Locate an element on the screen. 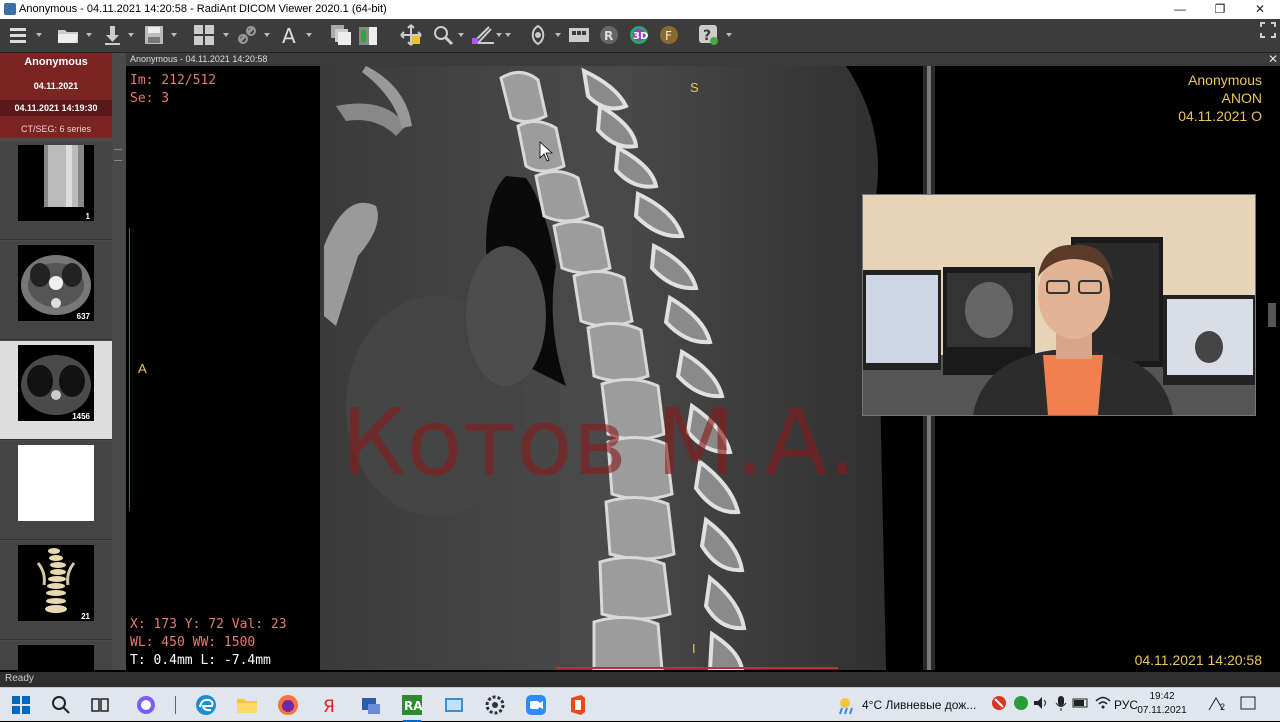 The image size is (1280, 722). fusion-icon: F is located at coordinates (669, 35).